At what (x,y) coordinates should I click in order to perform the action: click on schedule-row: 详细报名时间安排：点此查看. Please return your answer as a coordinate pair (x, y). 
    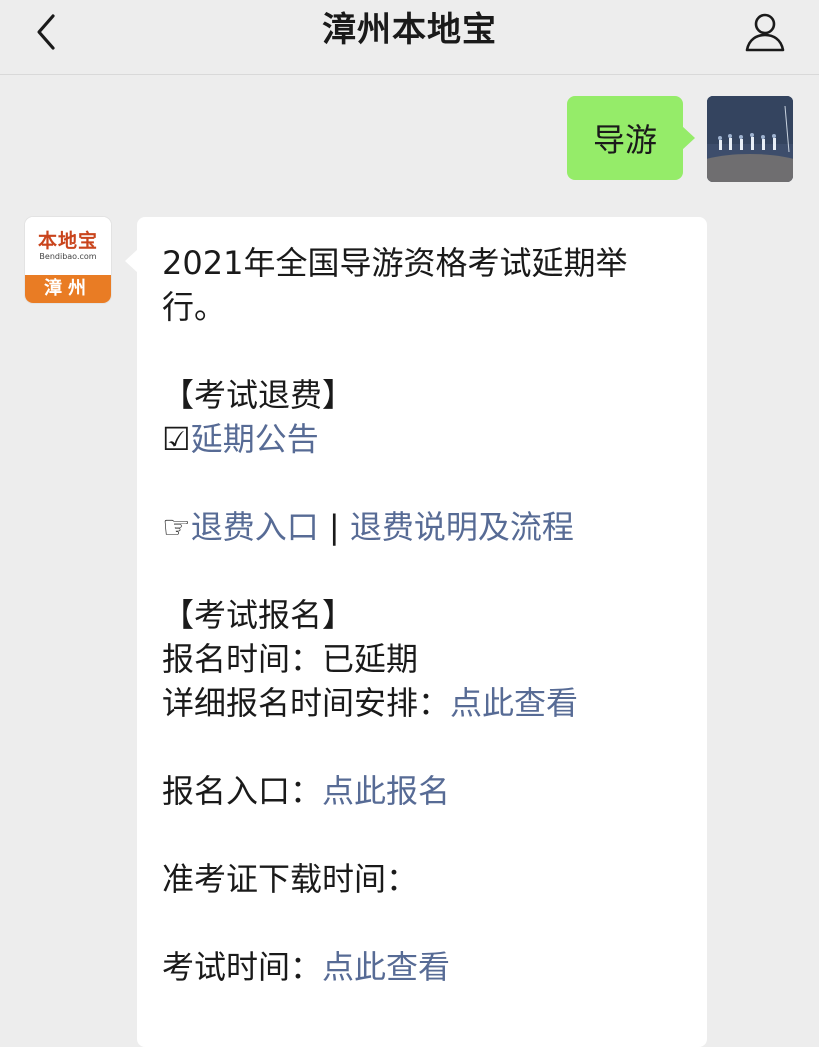
    Looking at the image, I should click on (426, 703).